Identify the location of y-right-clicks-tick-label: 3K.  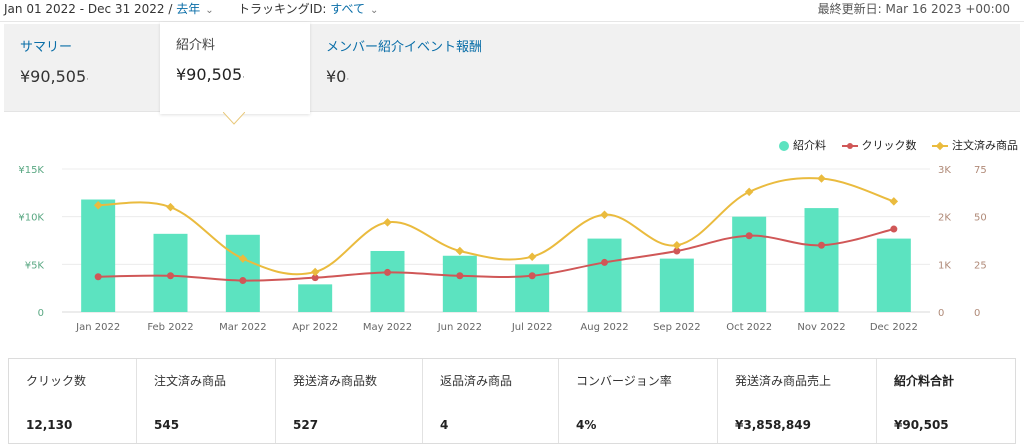
(944, 170).